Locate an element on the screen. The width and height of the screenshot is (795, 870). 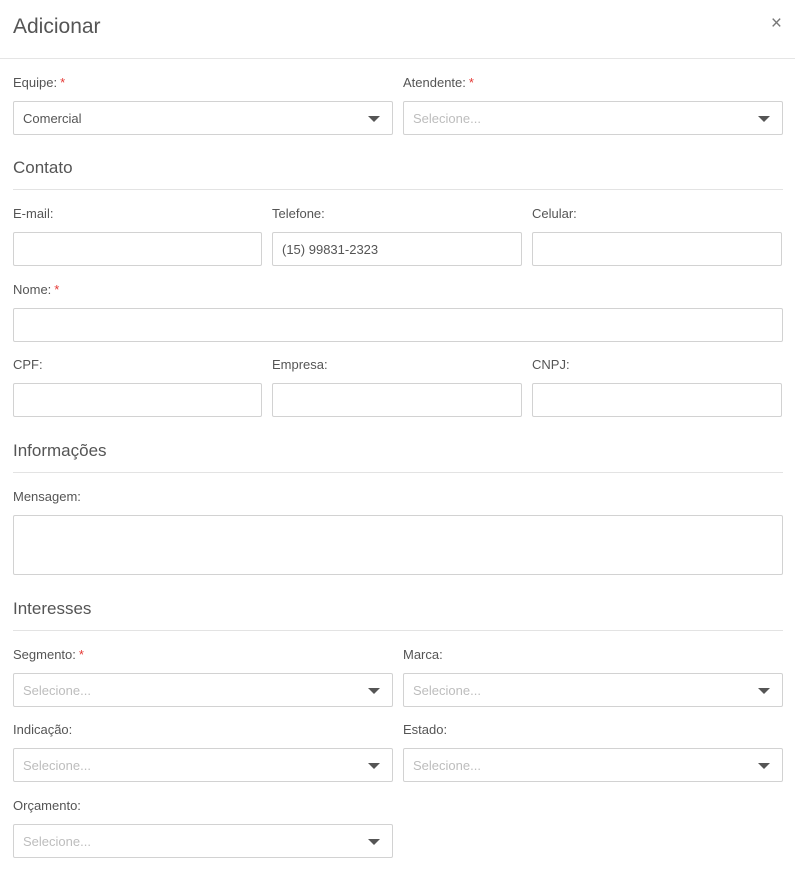
interests-section-title: Interesses is located at coordinates (52, 608).